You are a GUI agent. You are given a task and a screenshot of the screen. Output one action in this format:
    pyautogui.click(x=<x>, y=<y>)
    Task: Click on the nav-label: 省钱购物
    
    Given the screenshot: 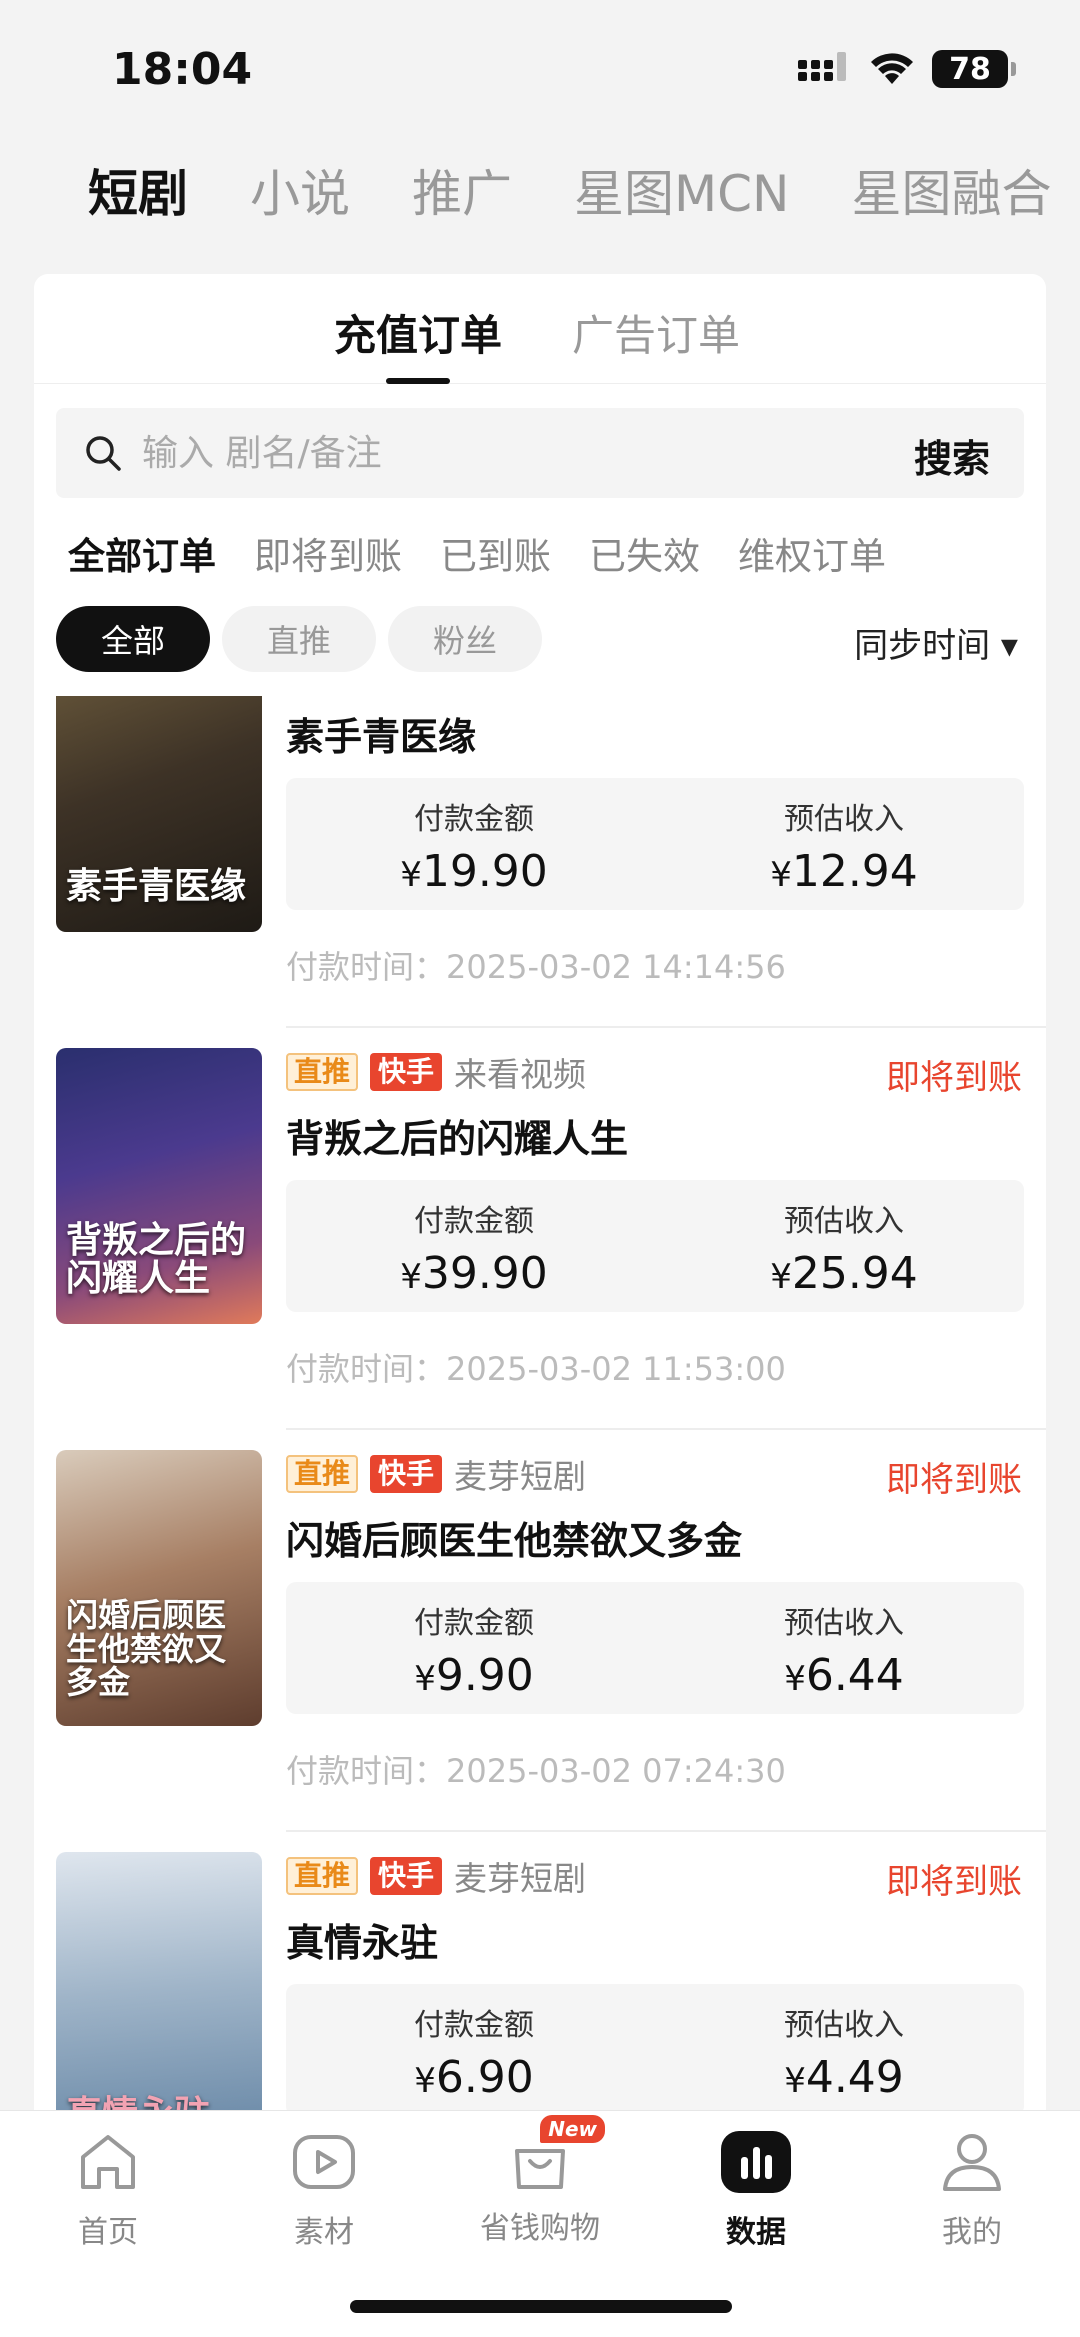 What is the action you would take?
    pyautogui.click(x=540, y=2228)
    